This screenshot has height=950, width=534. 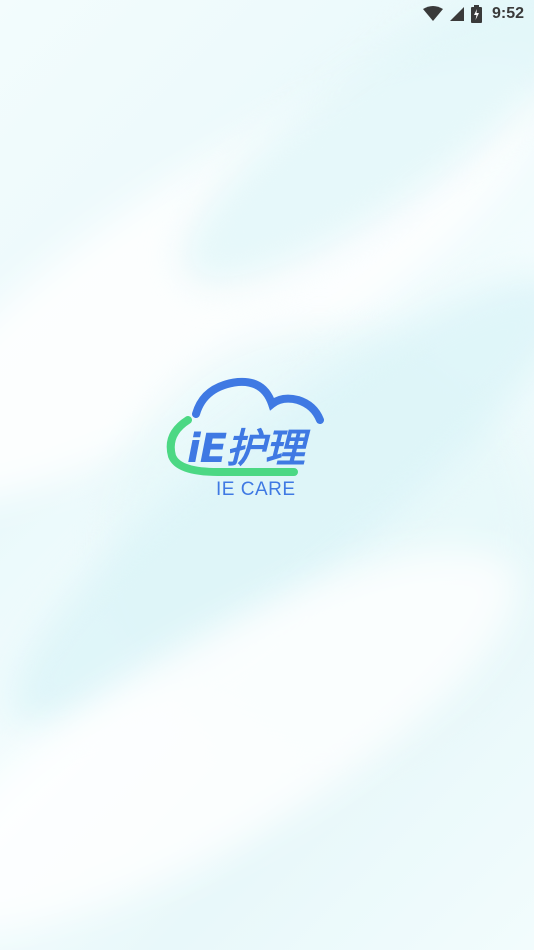 What do you see at coordinates (256, 489) in the screenshot?
I see `logo-subtitle: IE CARE` at bounding box center [256, 489].